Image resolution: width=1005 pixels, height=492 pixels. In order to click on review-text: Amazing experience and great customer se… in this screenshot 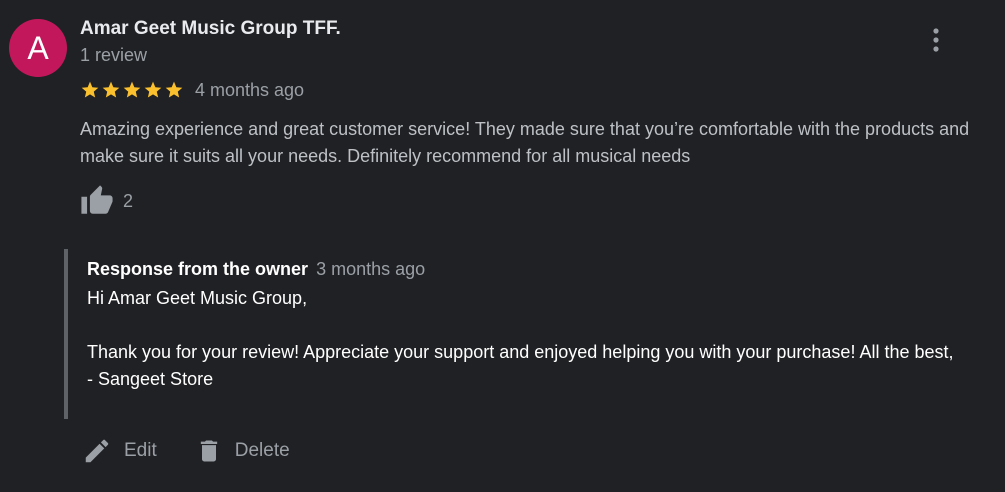, I will do `click(525, 142)`.